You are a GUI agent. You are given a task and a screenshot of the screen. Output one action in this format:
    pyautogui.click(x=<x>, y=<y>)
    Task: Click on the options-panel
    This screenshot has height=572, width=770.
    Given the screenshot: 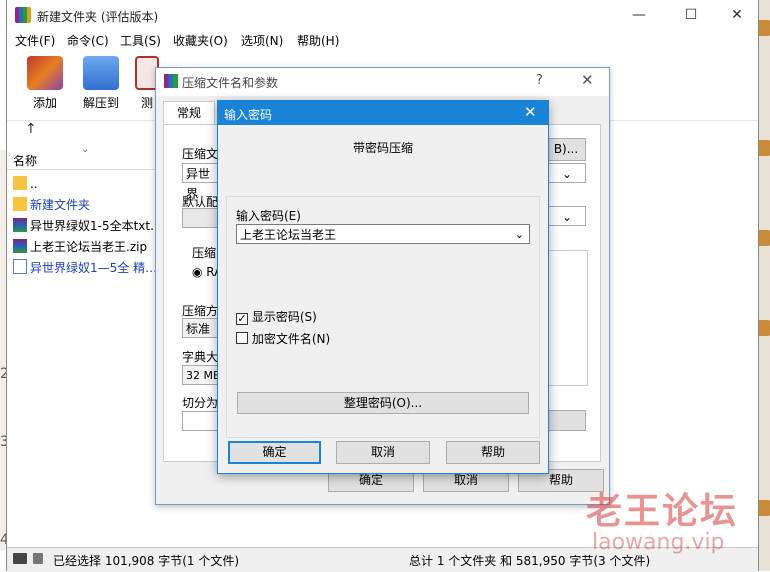 What is the action you would take?
    pyautogui.click(x=568, y=318)
    